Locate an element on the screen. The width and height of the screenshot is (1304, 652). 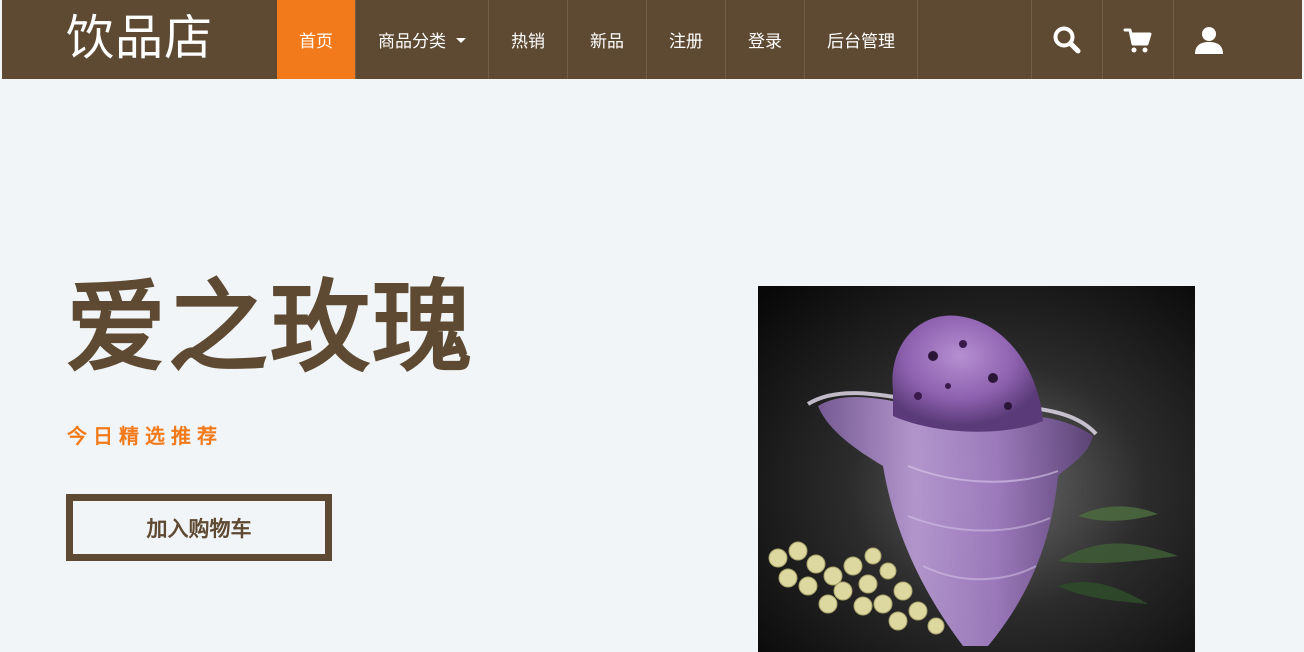
nav-item-label: 新品 is located at coordinates (607, 42).